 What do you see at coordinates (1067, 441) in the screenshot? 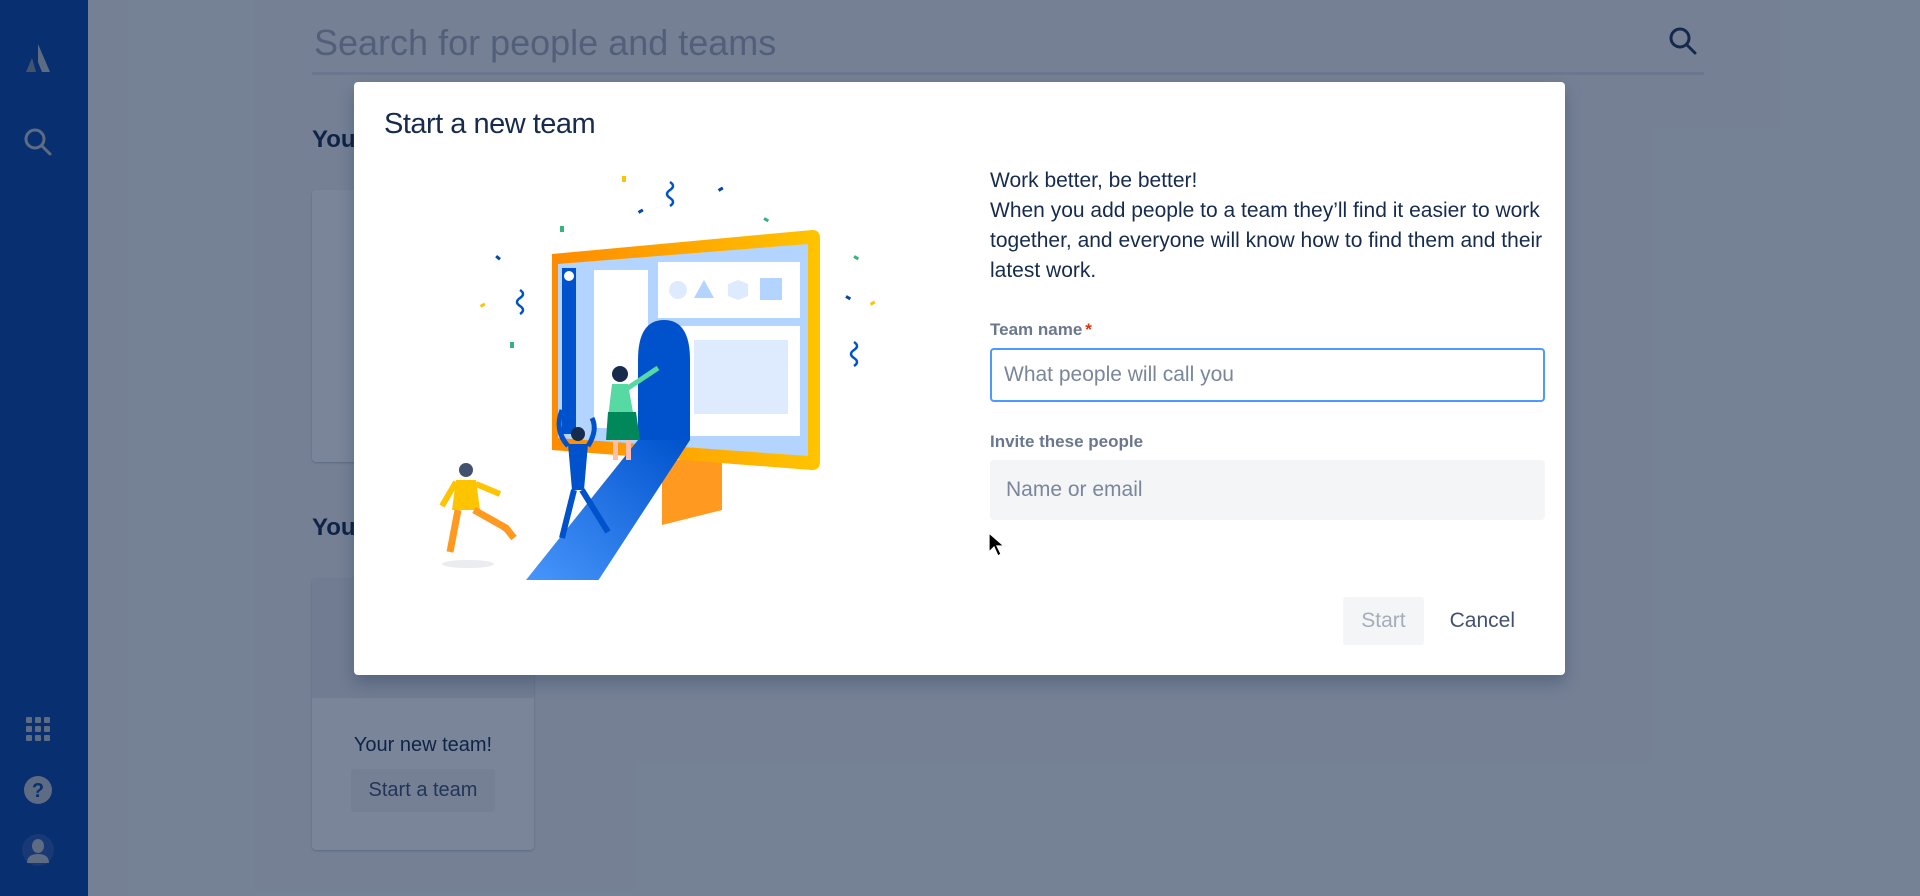
I see `invite-label: Invite these people` at bounding box center [1067, 441].